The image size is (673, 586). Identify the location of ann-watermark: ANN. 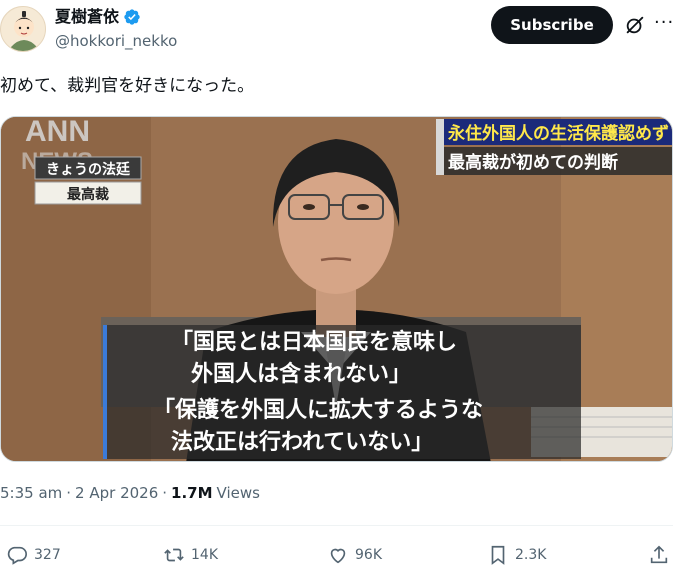
(57, 132).